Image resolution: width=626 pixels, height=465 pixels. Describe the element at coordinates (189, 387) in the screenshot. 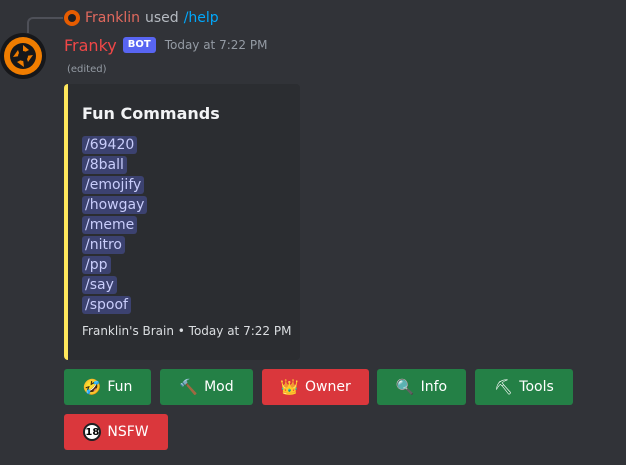

I see `hammer-emoji-icon: 🔨` at that location.